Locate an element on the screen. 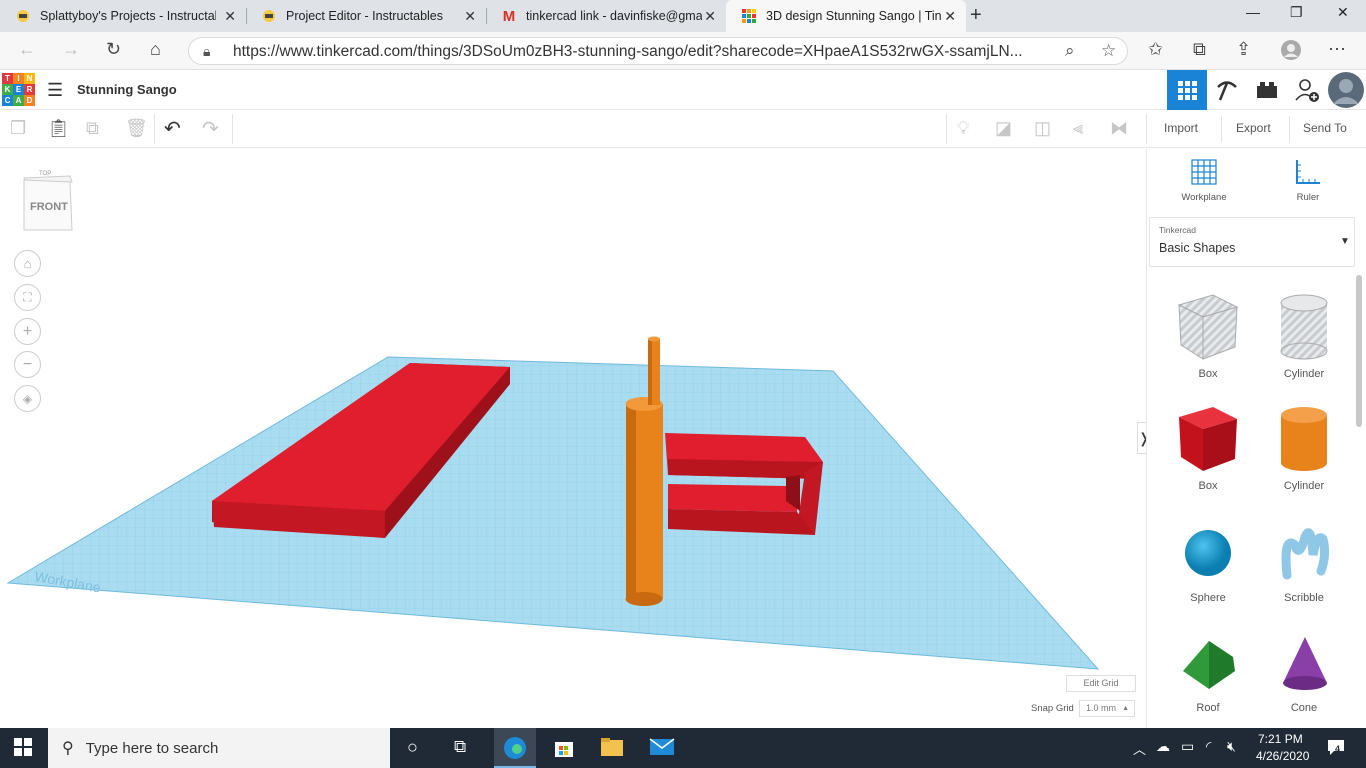 The width and height of the screenshot is (1366, 768). volume-muted-icon: 🔇︎ is located at coordinates (1231, 746).